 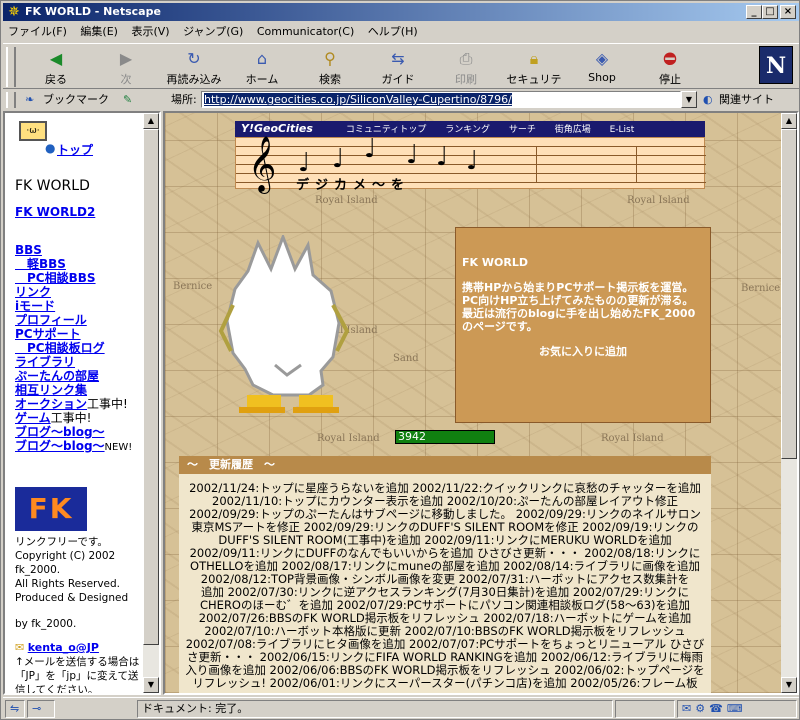 I want to click on info-body-1: 携帯HPから始まりPCサポート掲示板を運営。, so click(x=578, y=287).